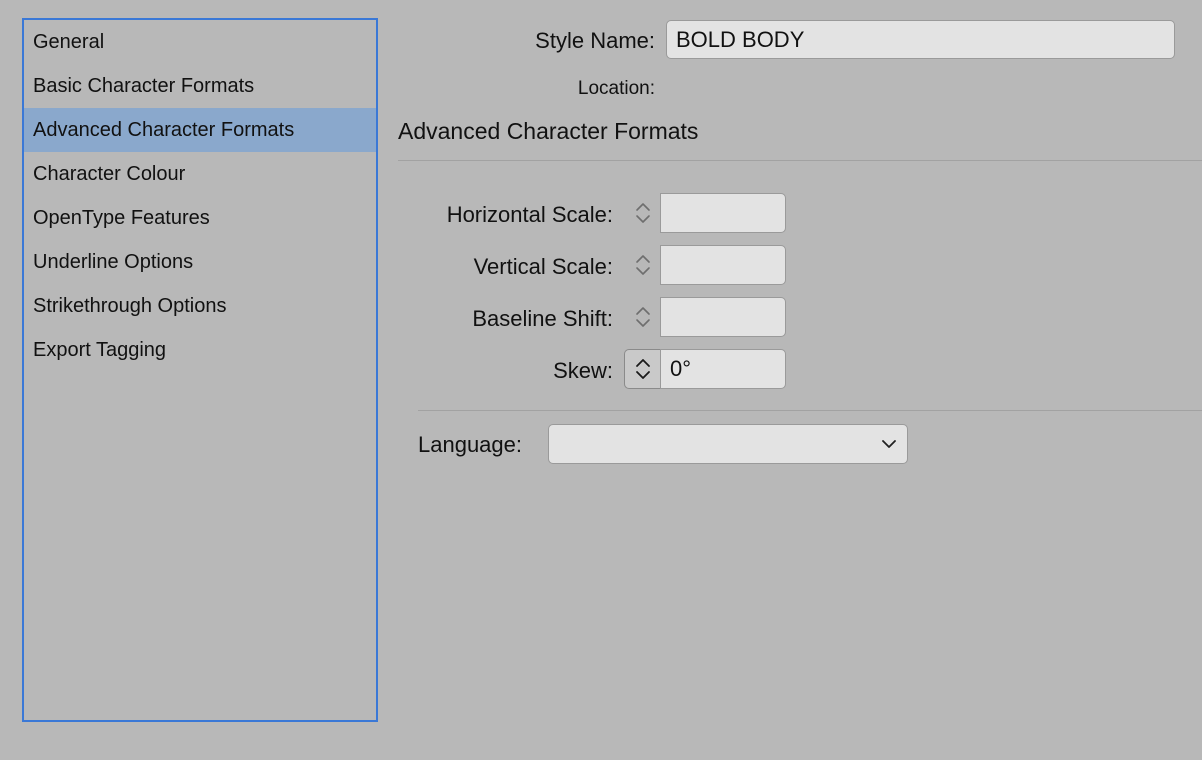 This screenshot has height=760, width=1202. I want to click on baseline-shift-input, so click(723, 317).